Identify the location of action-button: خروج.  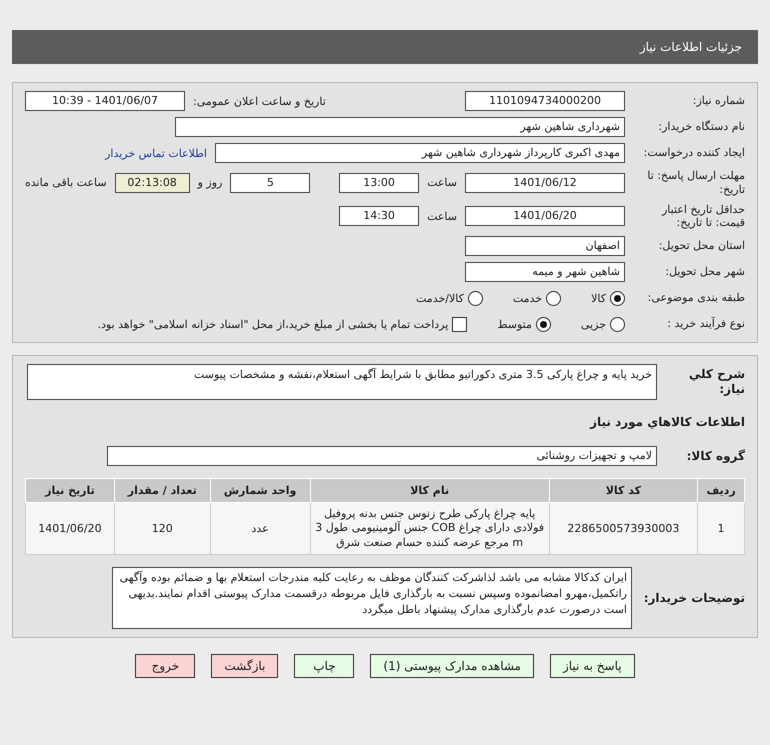
(165, 666).